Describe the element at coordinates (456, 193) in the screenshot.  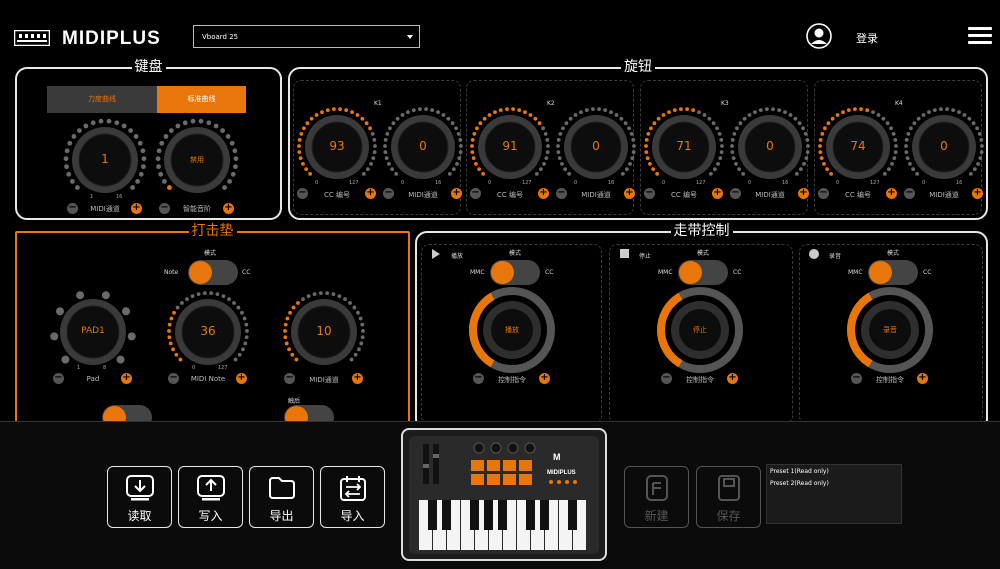
I see `channel-knob-K1-increment-button: +` at that location.